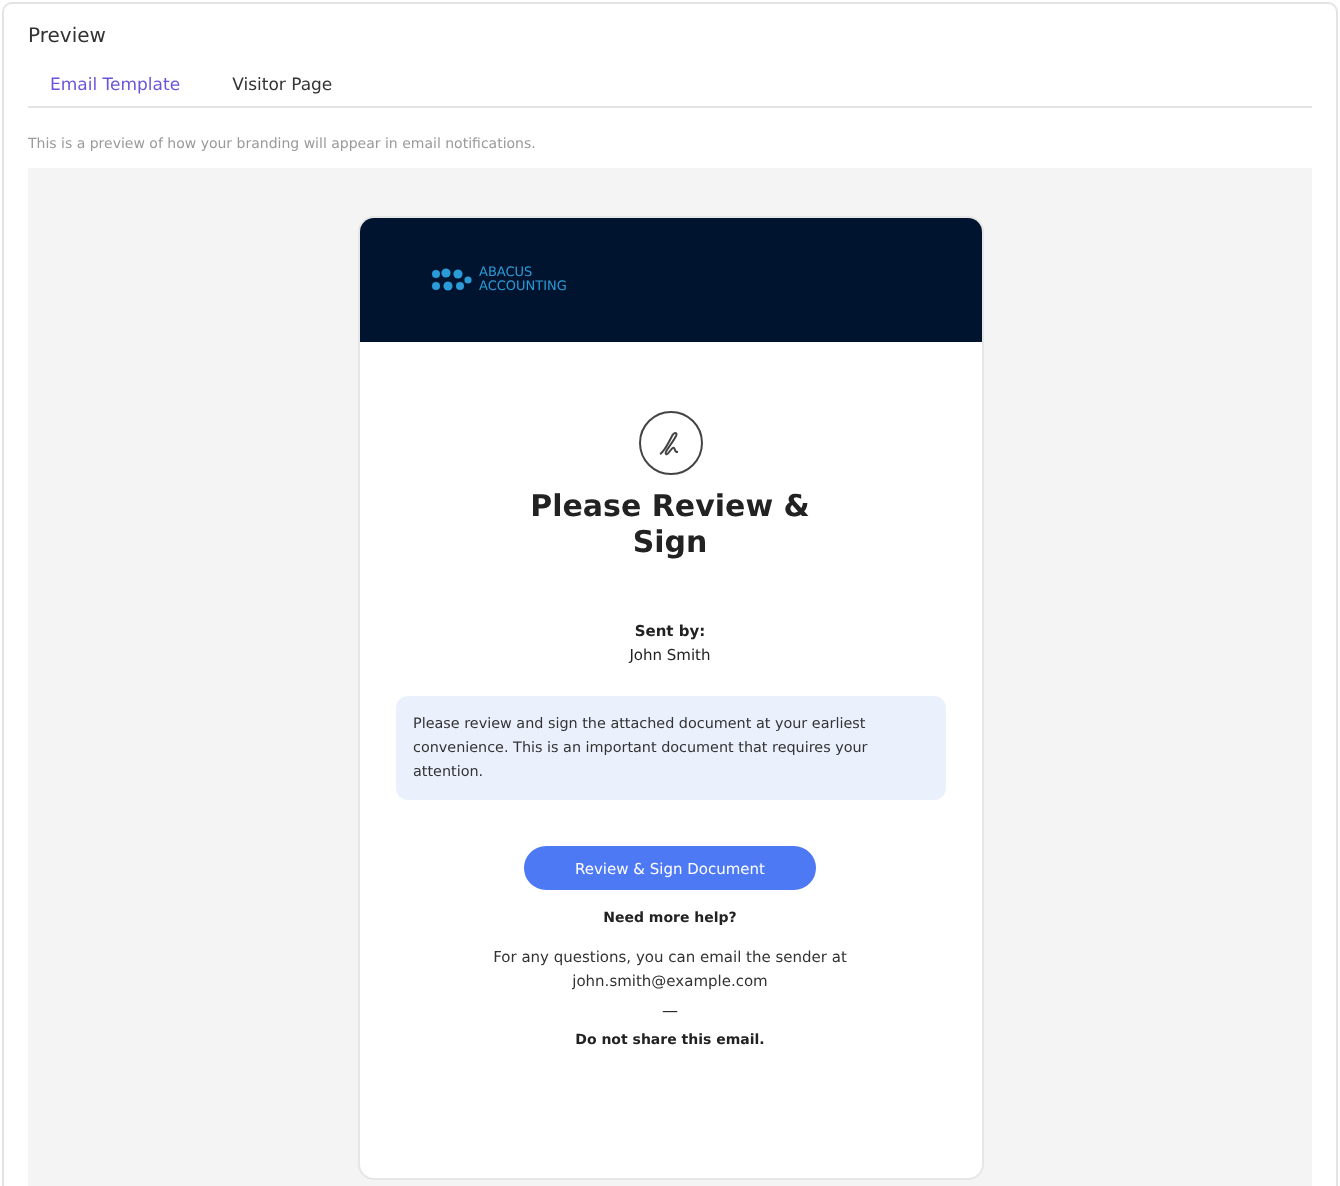 Image resolution: width=1340 pixels, height=1186 pixels. Describe the element at coordinates (115, 86) in the screenshot. I see `tab: Email Template` at that location.